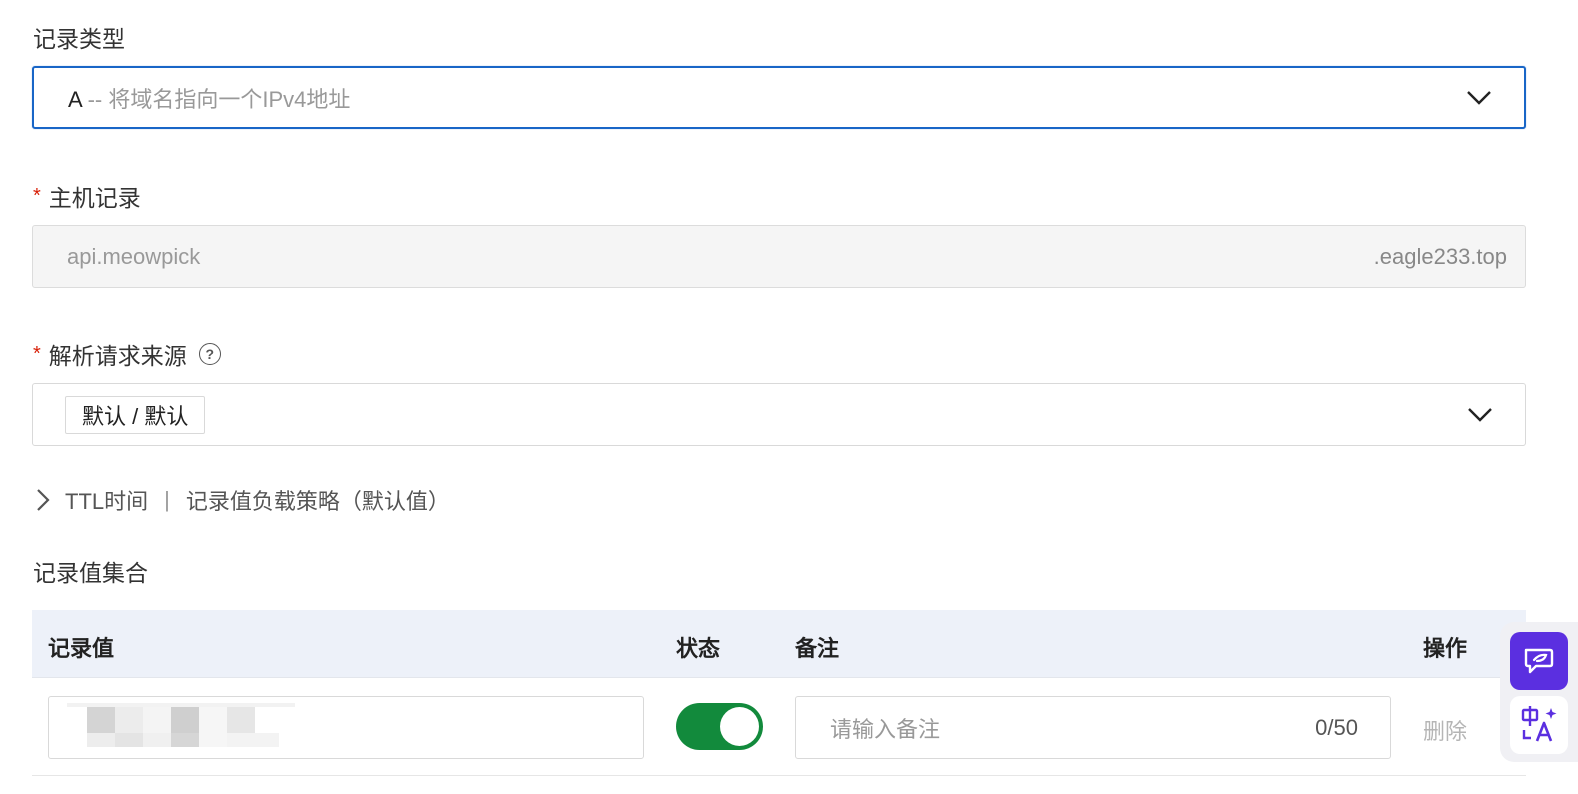  I want to click on question-circle-icon: ?, so click(209, 354).